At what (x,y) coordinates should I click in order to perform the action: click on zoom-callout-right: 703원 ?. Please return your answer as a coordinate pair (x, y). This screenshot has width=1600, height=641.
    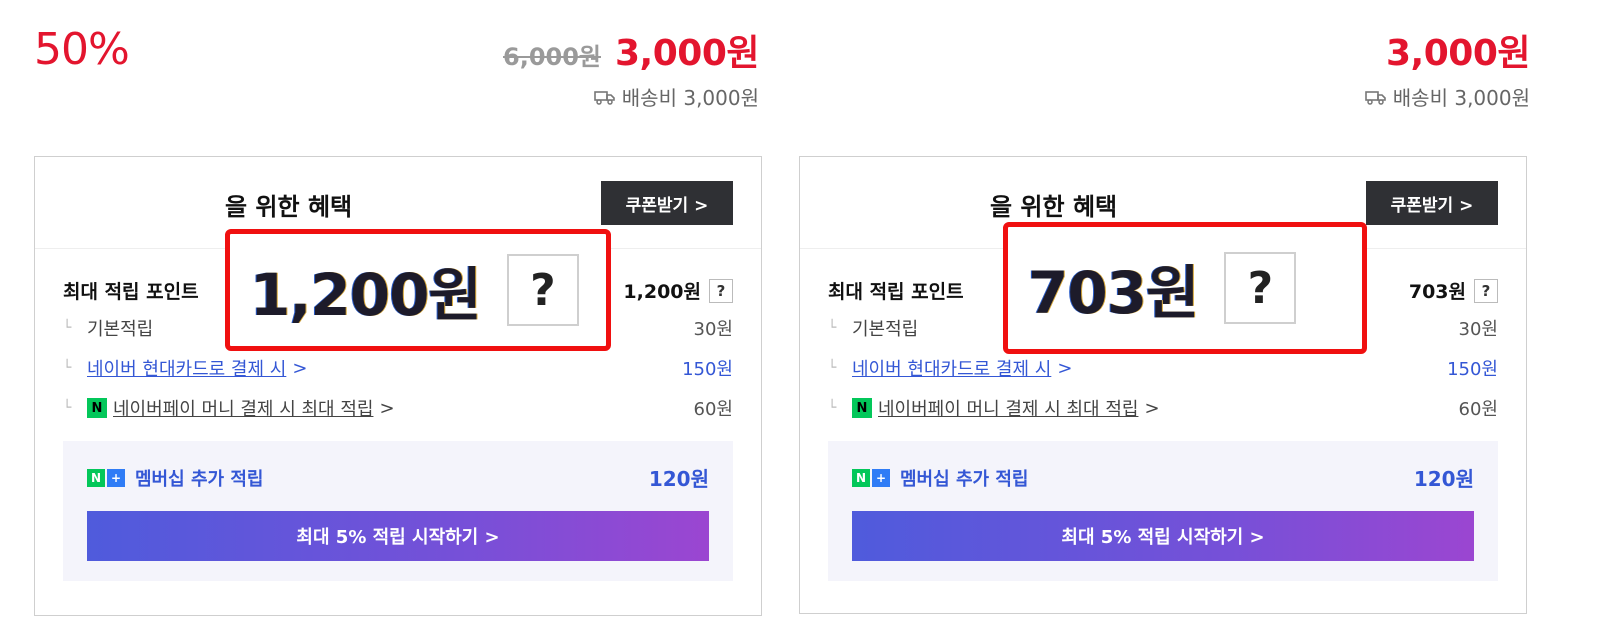
    Looking at the image, I should click on (1185, 288).